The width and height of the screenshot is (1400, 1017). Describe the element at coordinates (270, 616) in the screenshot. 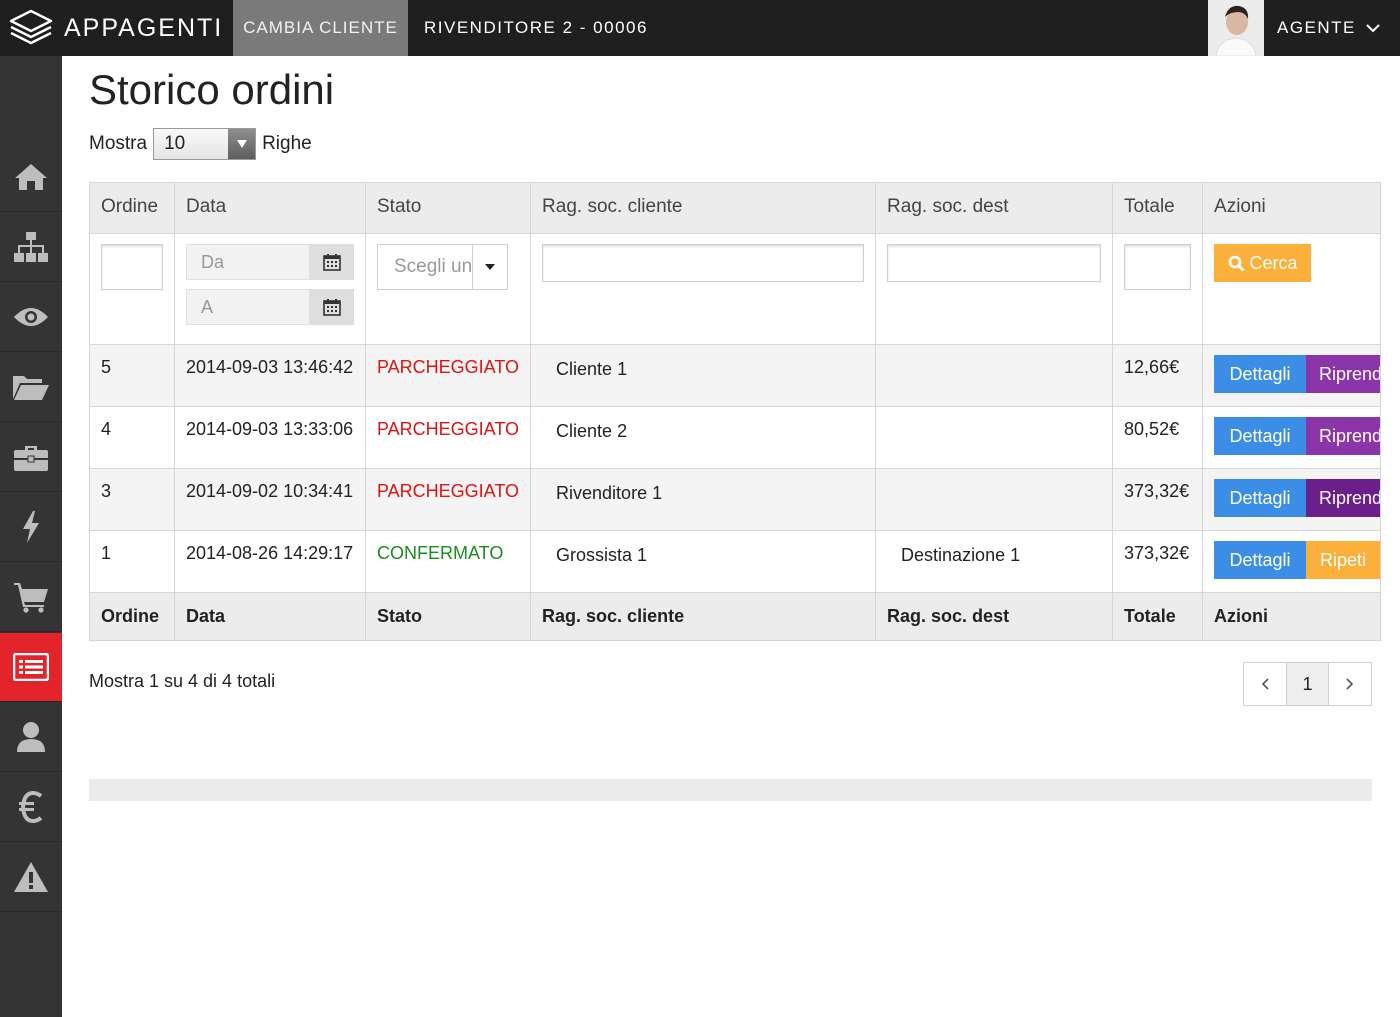

I see `column-footer-date: Data` at that location.